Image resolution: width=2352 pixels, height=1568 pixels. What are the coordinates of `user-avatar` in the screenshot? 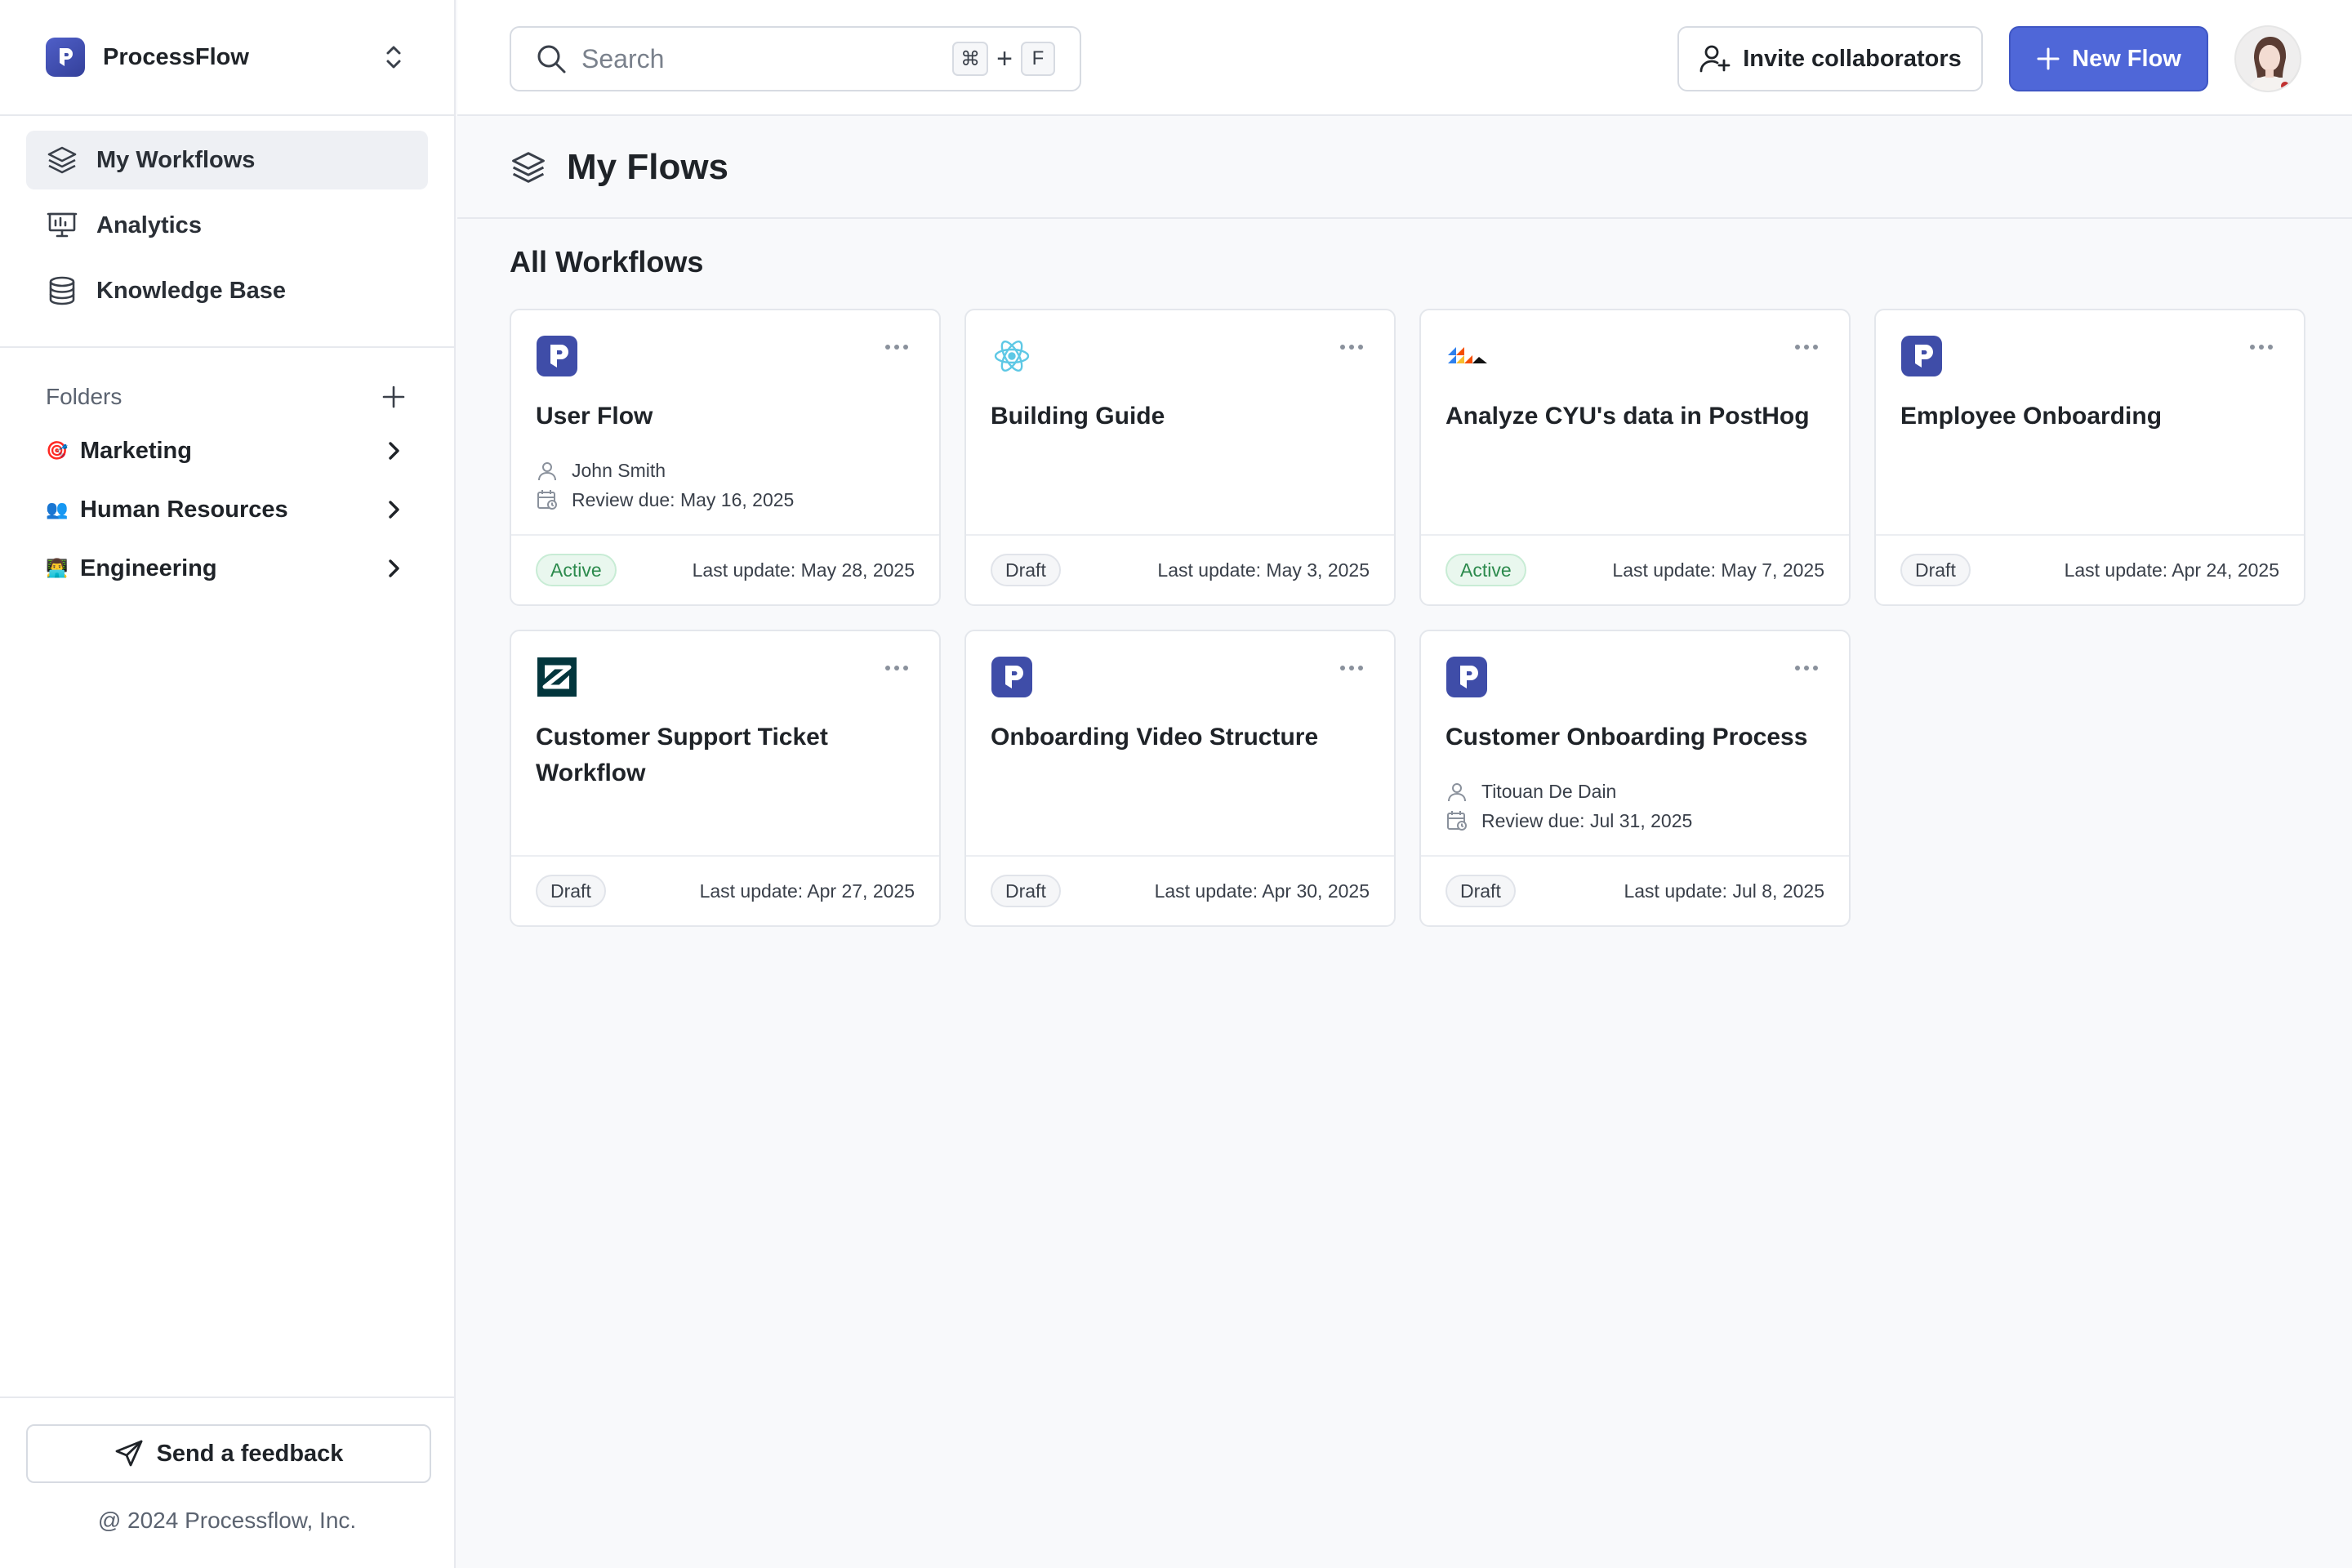 It's located at (2267, 58).